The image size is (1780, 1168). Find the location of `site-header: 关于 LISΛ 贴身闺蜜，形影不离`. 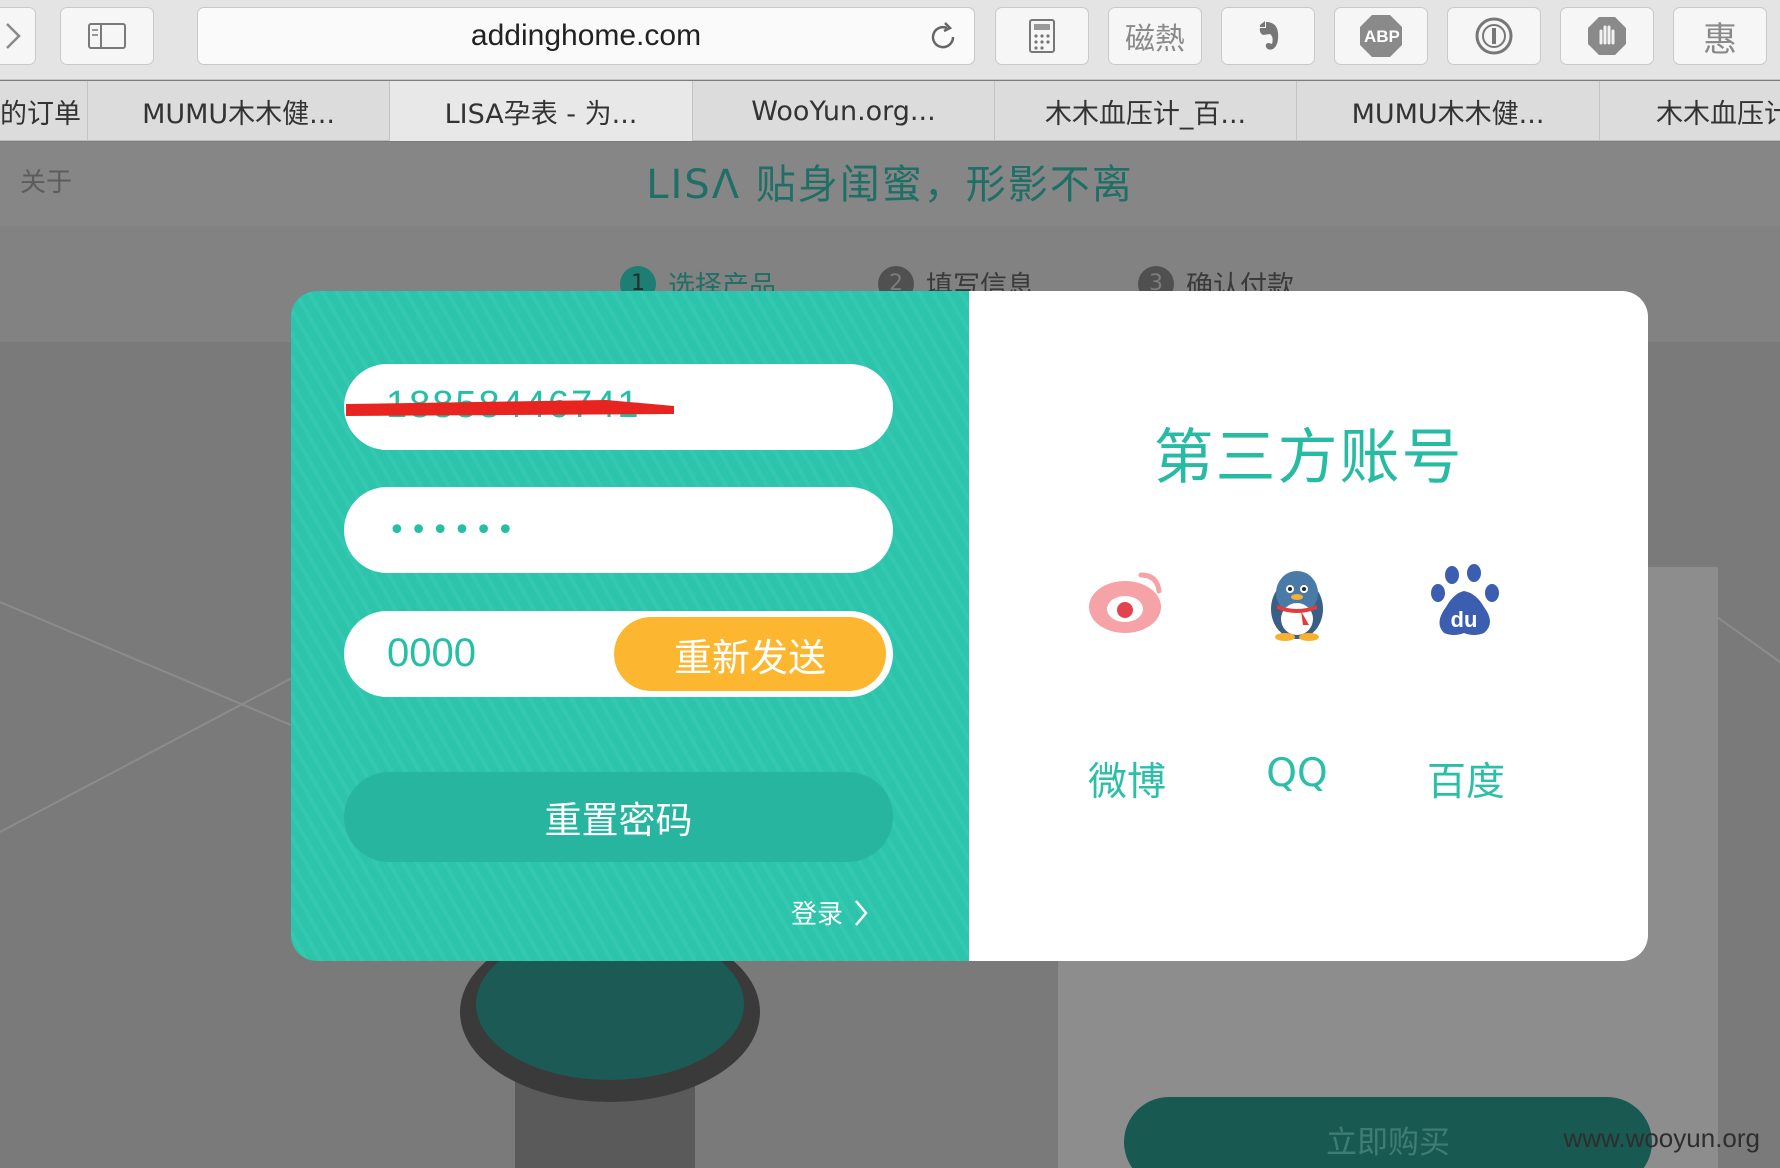

site-header: 关于 LISΛ 贴身闺蜜，形影不离 is located at coordinates (890, 184).